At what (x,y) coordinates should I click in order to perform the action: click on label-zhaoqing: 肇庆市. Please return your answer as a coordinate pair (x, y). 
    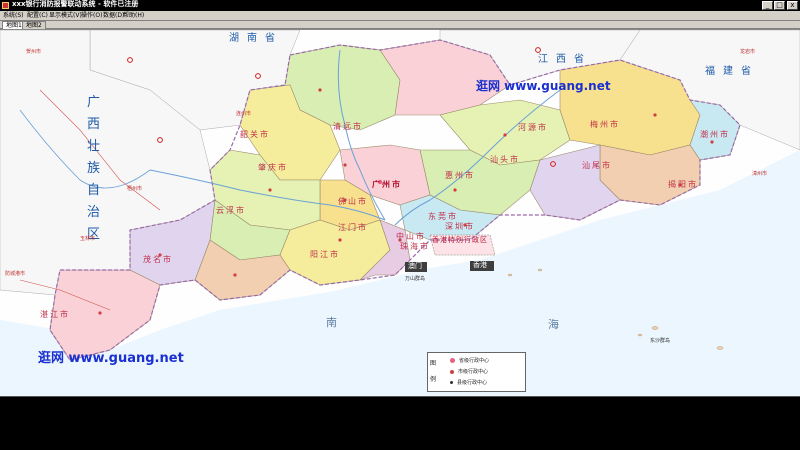
    Looking at the image, I should click on (273, 167).